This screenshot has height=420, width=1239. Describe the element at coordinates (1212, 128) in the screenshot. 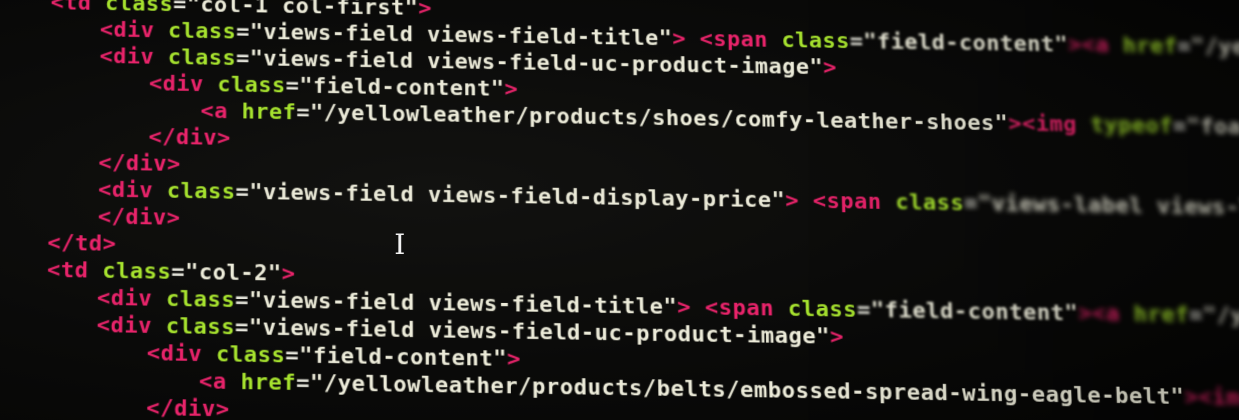

I see `code-token-str: "foaf:Image"` at that location.